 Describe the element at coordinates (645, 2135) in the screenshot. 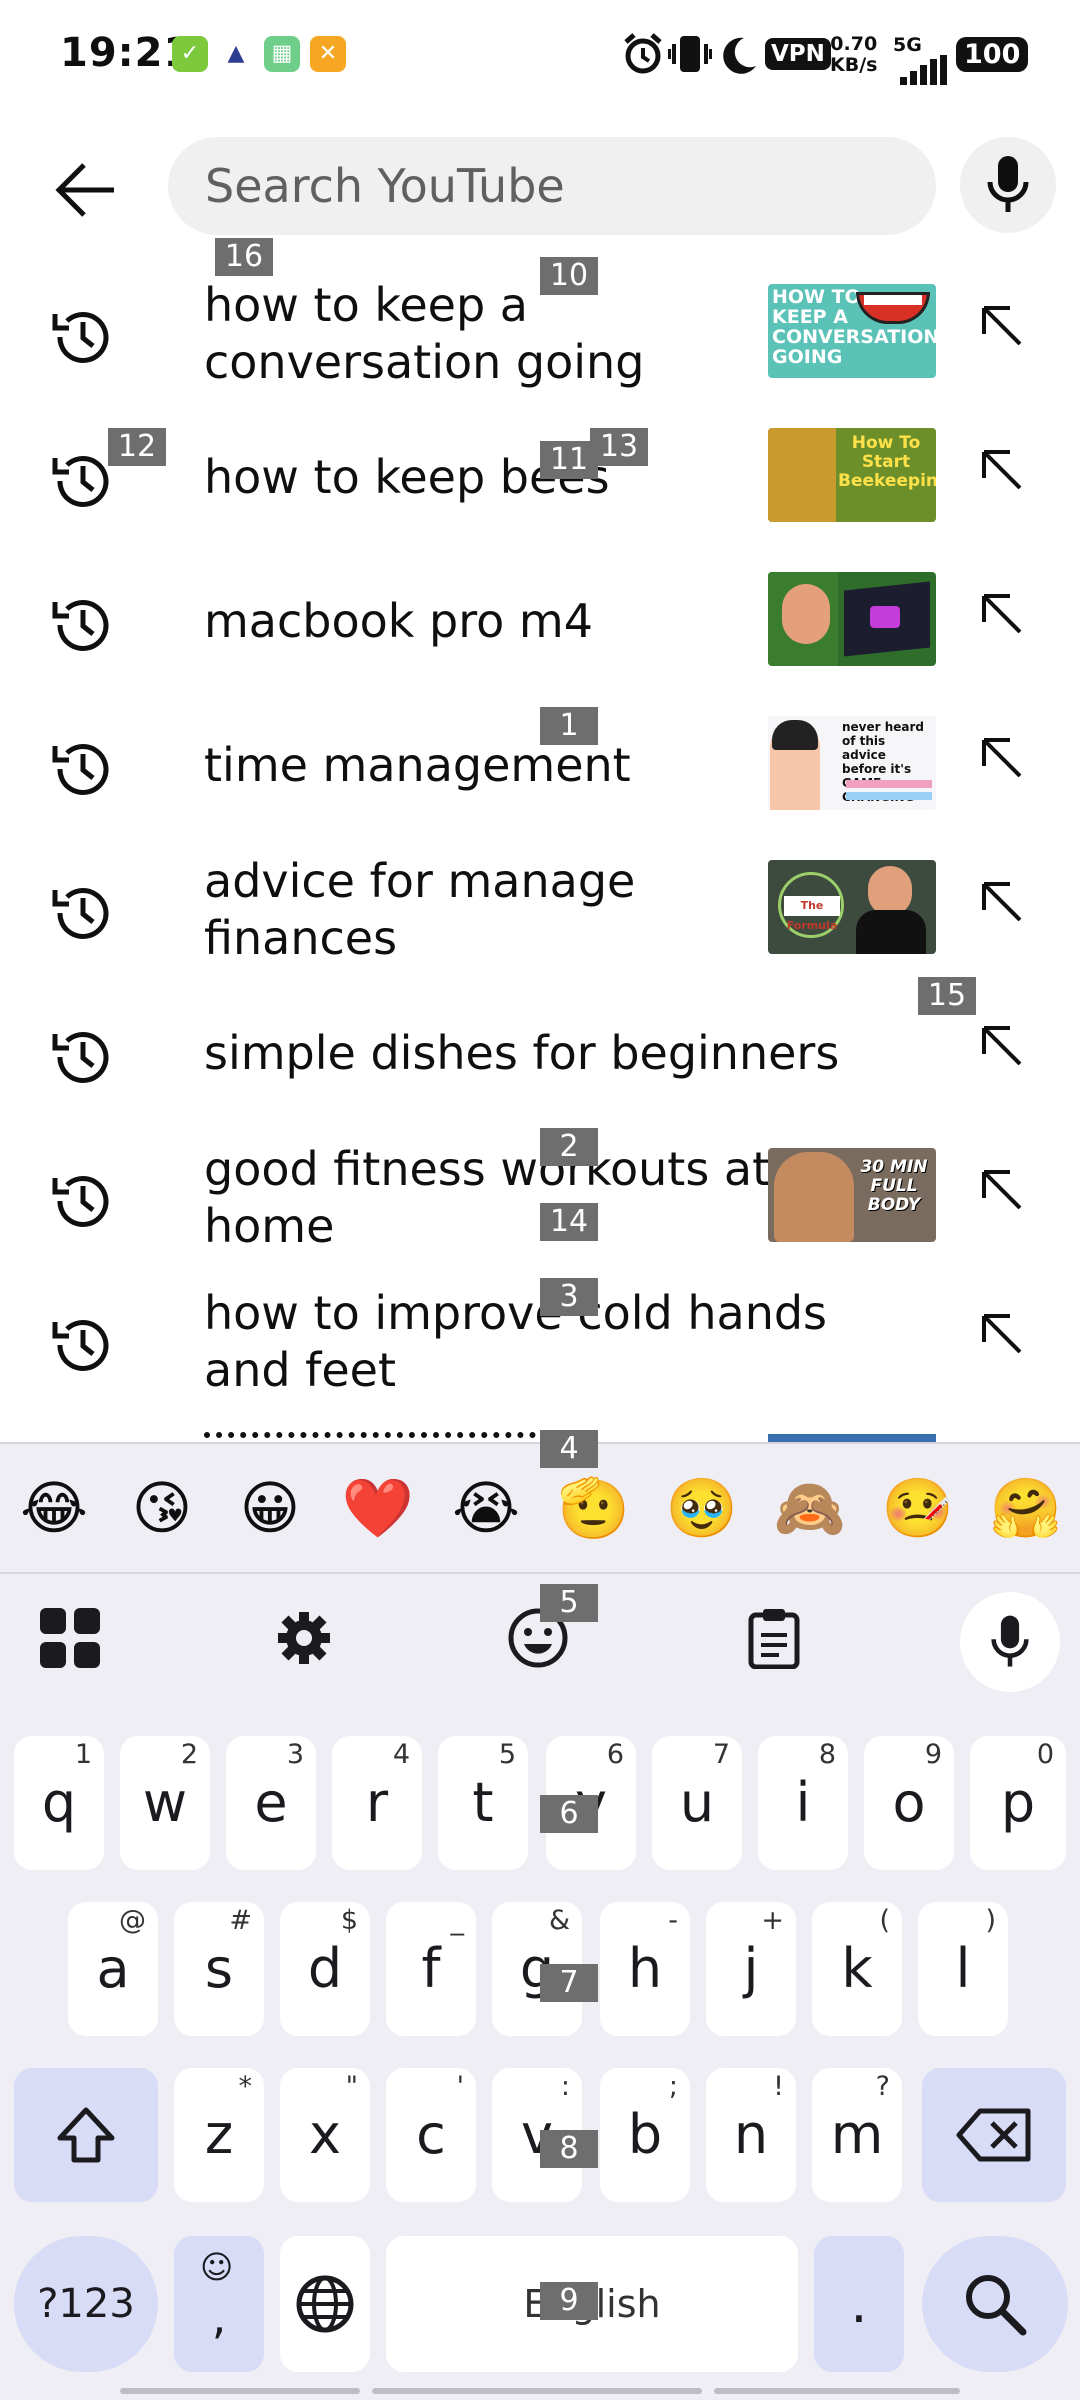

I see `key-b: b;` at that location.